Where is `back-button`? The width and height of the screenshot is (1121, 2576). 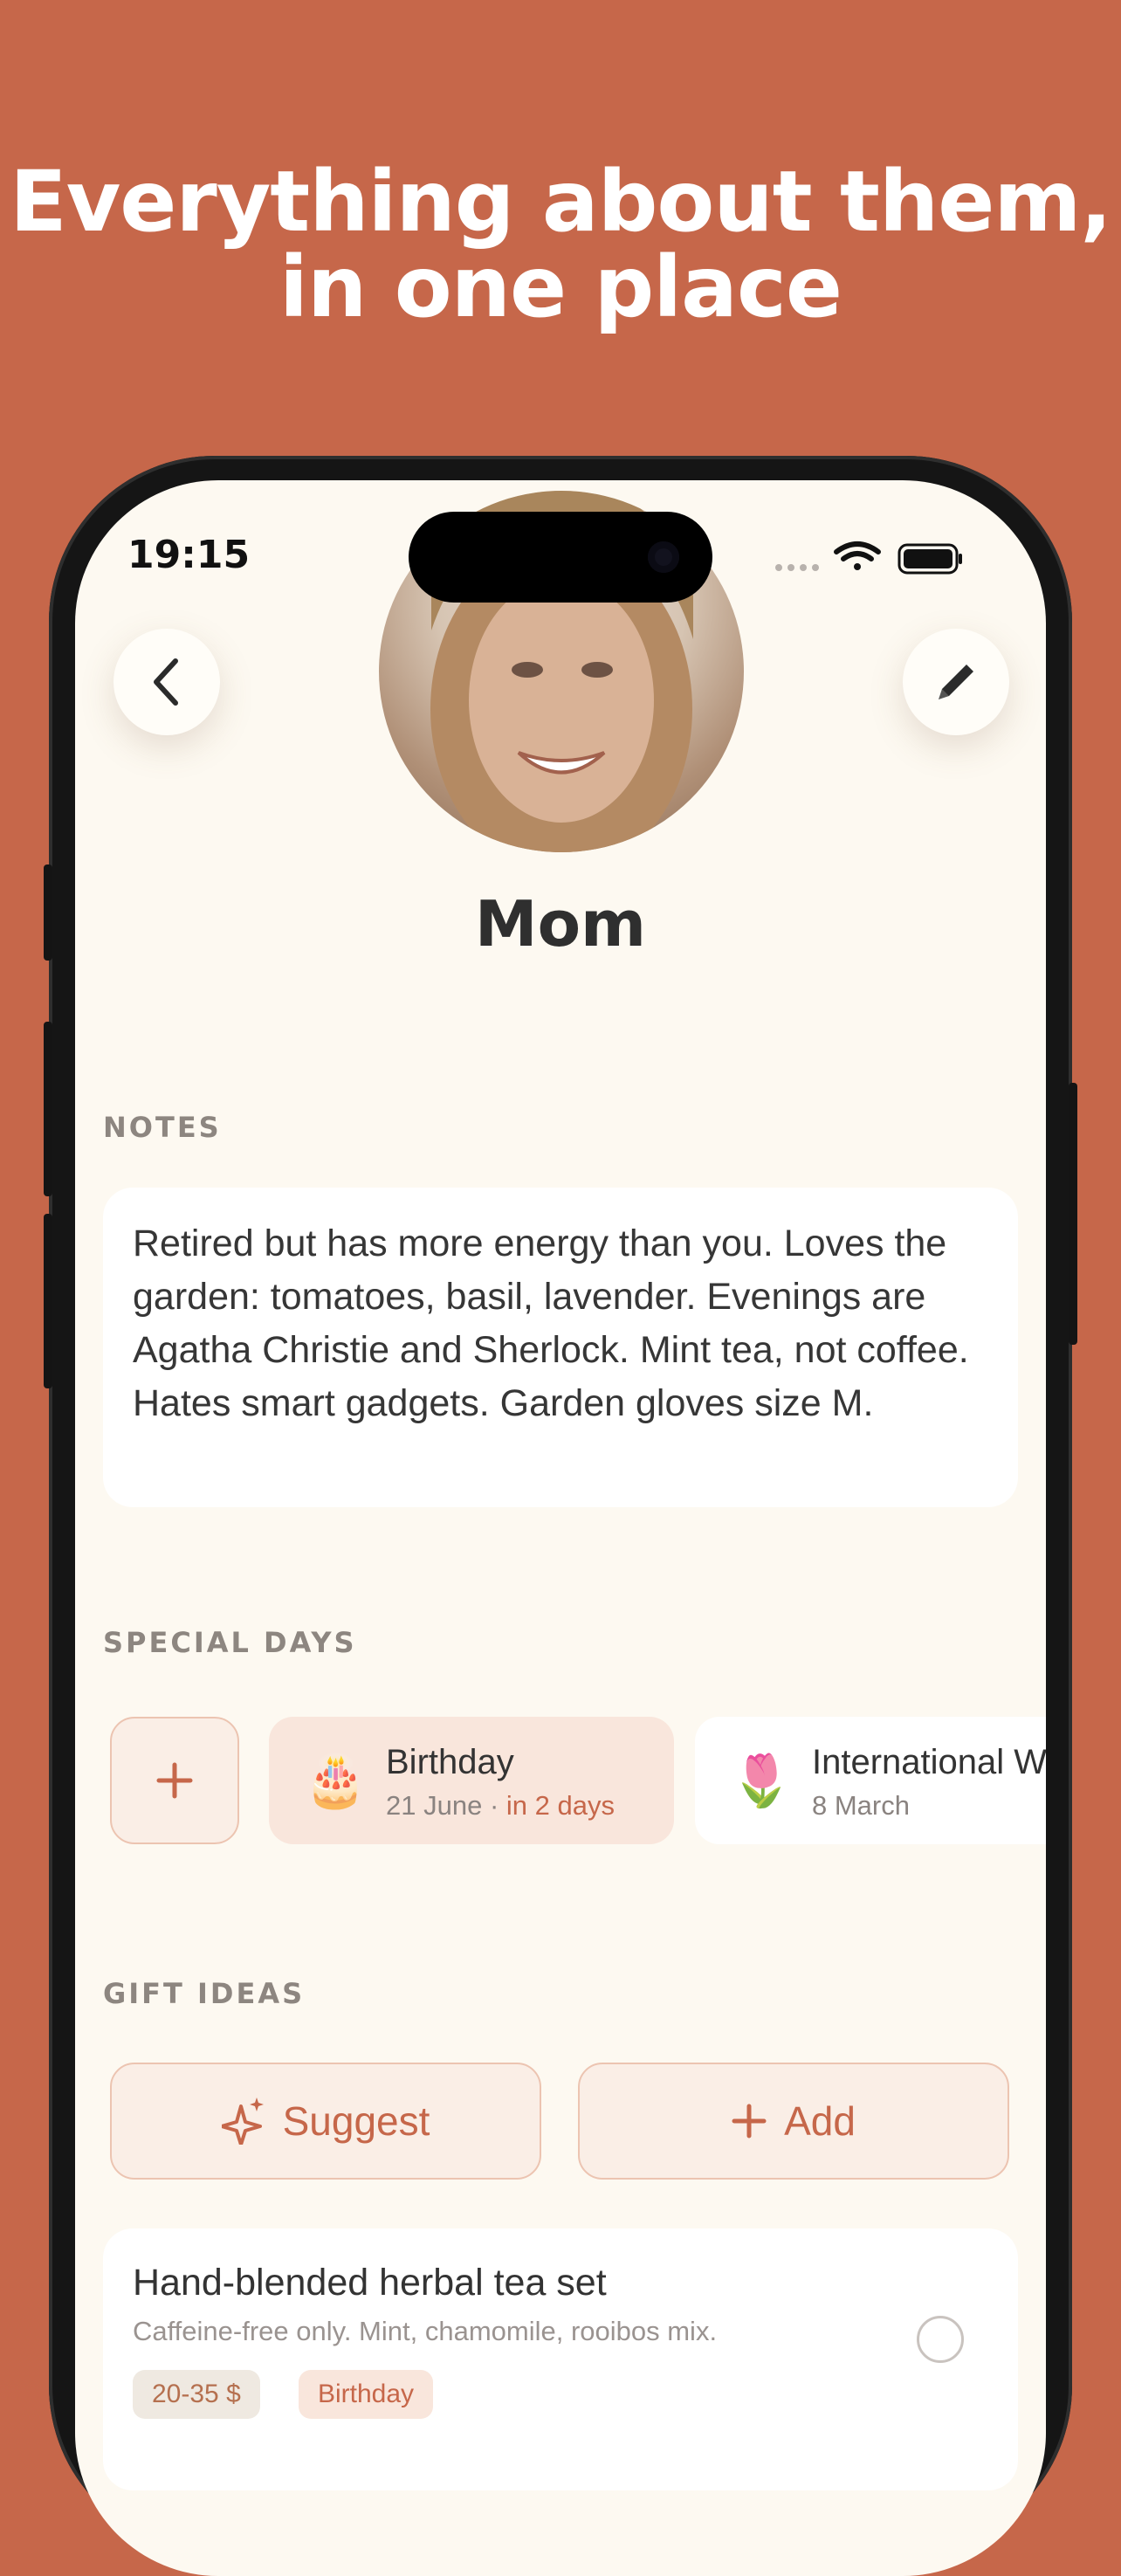 back-button is located at coordinates (166, 682).